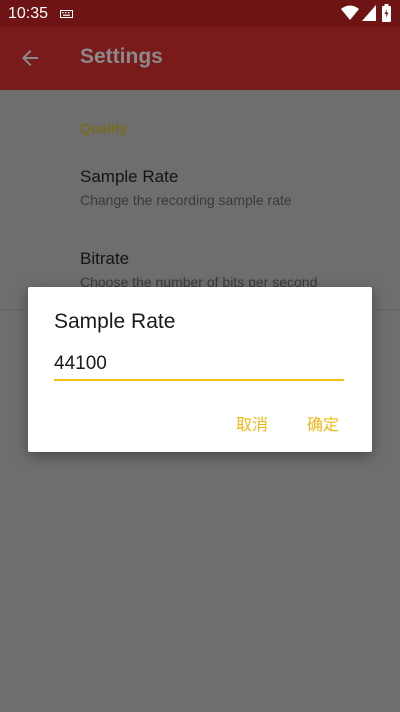 The width and height of the screenshot is (400, 712). I want to click on battery-icon, so click(386, 13).